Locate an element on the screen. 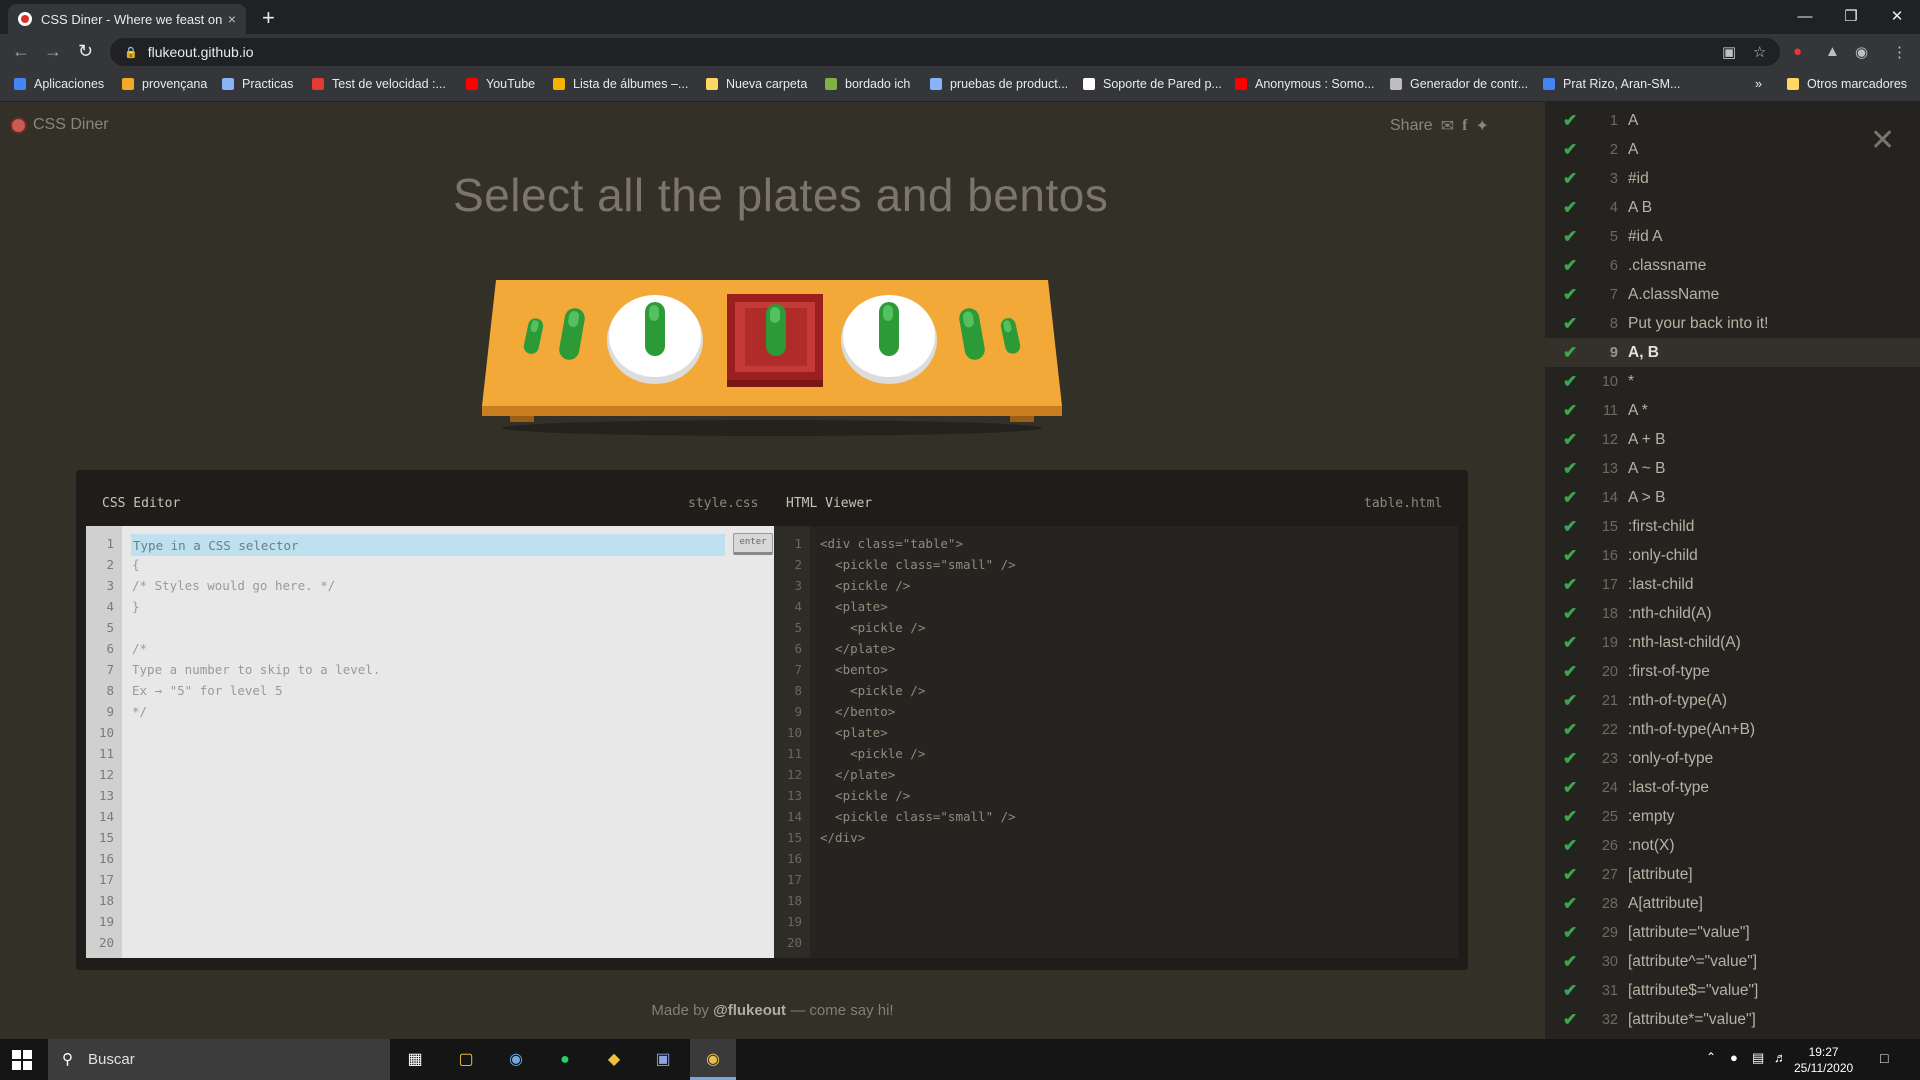 This screenshot has width=1920, height=1080. spotify-icon: ● is located at coordinates (565, 1060).